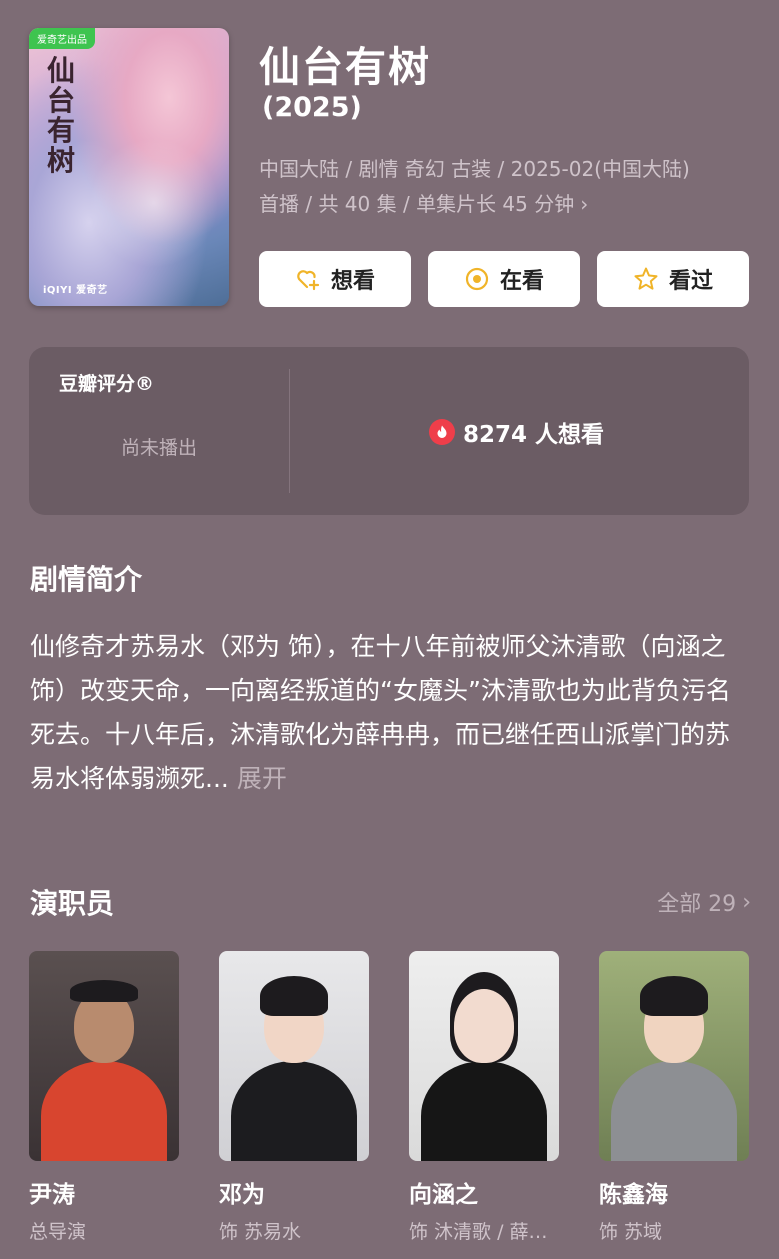  Describe the element at coordinates (477, 279) in the screenshot. I see `target-icon` at that location.